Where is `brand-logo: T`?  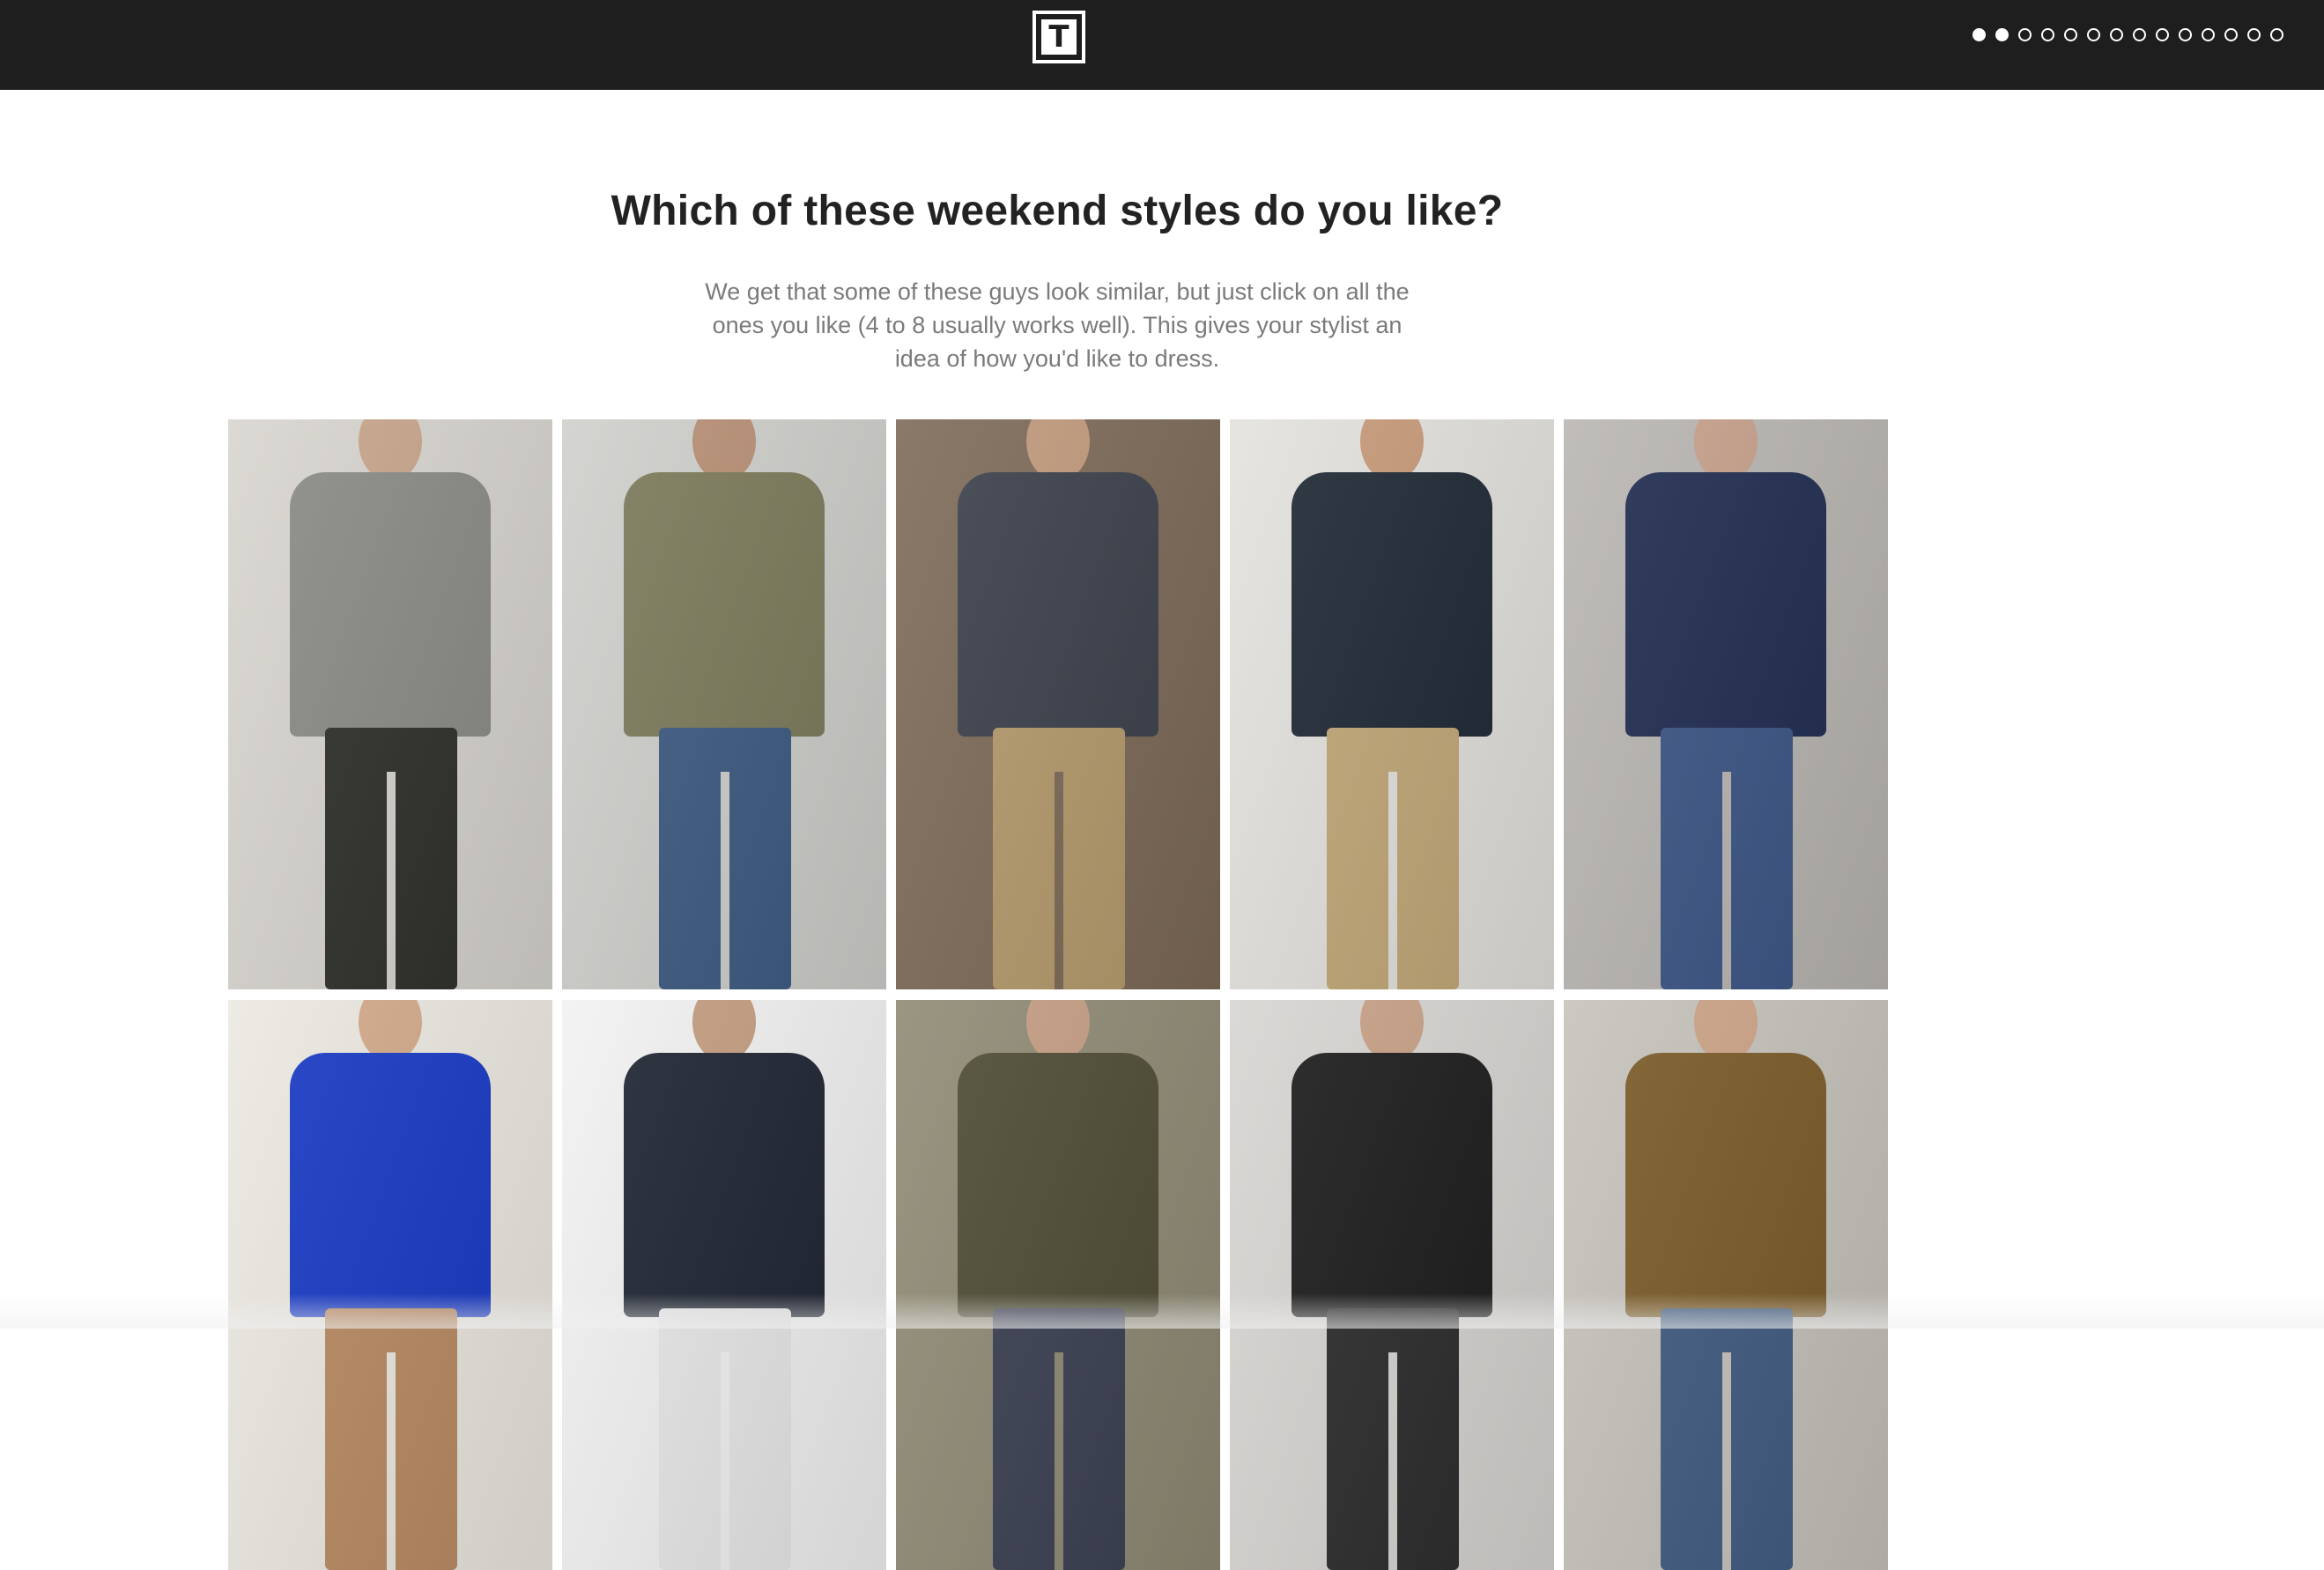
brand-logo: T is located at coordinates (1058, 37).